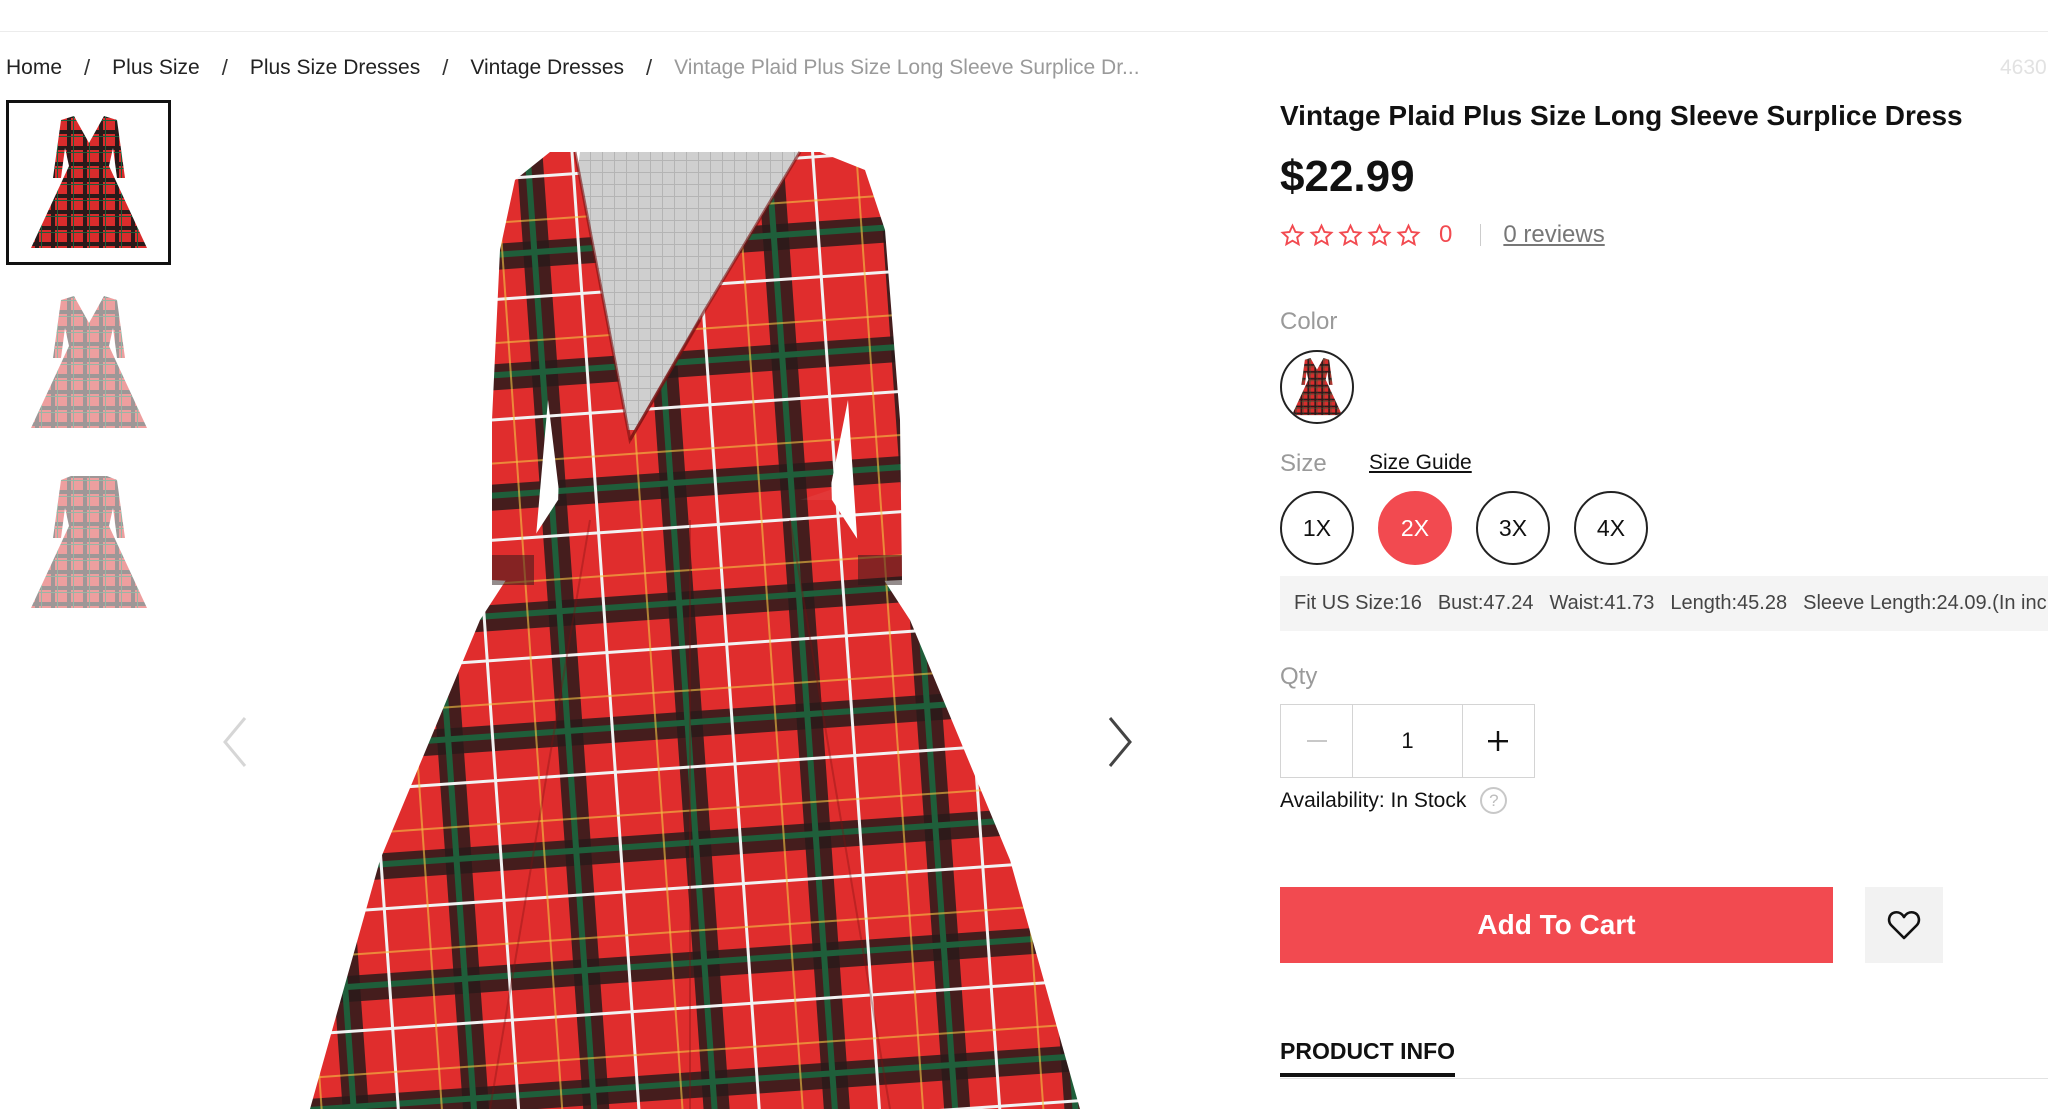  I want to click on help-icon: ?, so click(1494, 800).